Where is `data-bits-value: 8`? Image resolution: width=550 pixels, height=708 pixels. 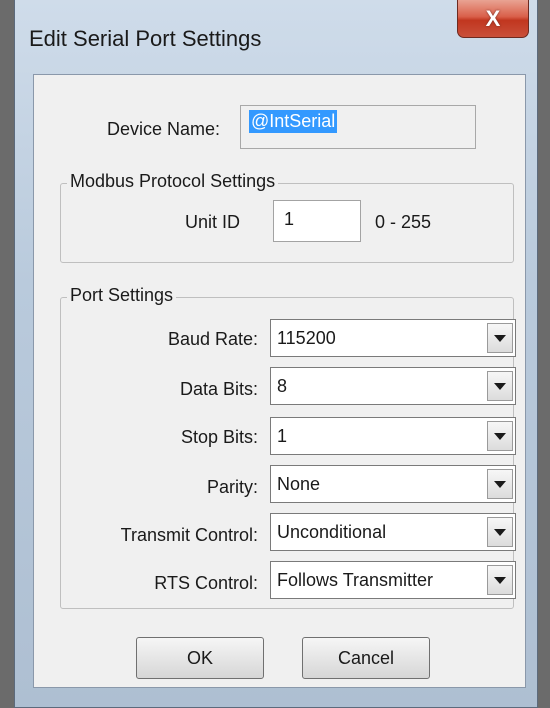 data-bits-value: 8 is located at coordinates (282, 386).